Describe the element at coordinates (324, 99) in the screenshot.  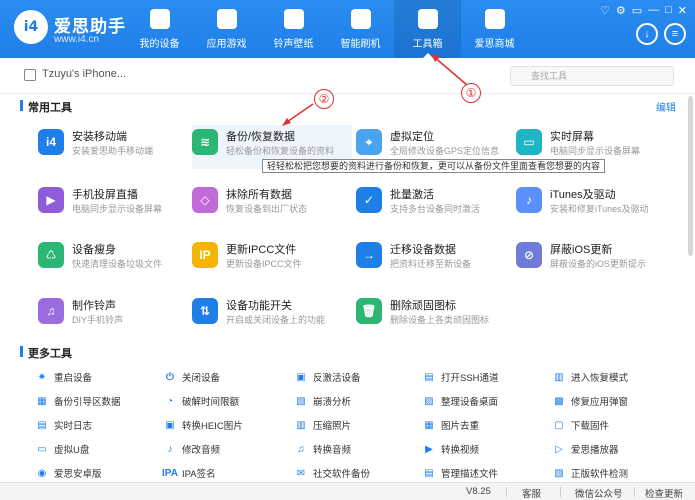
I see `annotation-2: ②` at that location.